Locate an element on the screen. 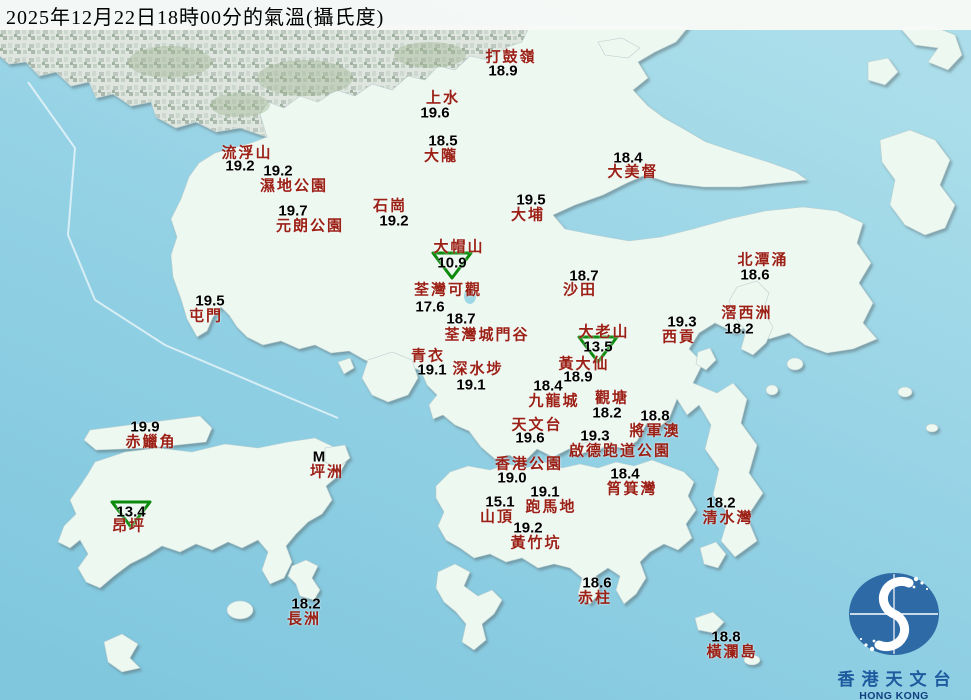  station-name: 滘西洲 is located at coordinates (747, 313).